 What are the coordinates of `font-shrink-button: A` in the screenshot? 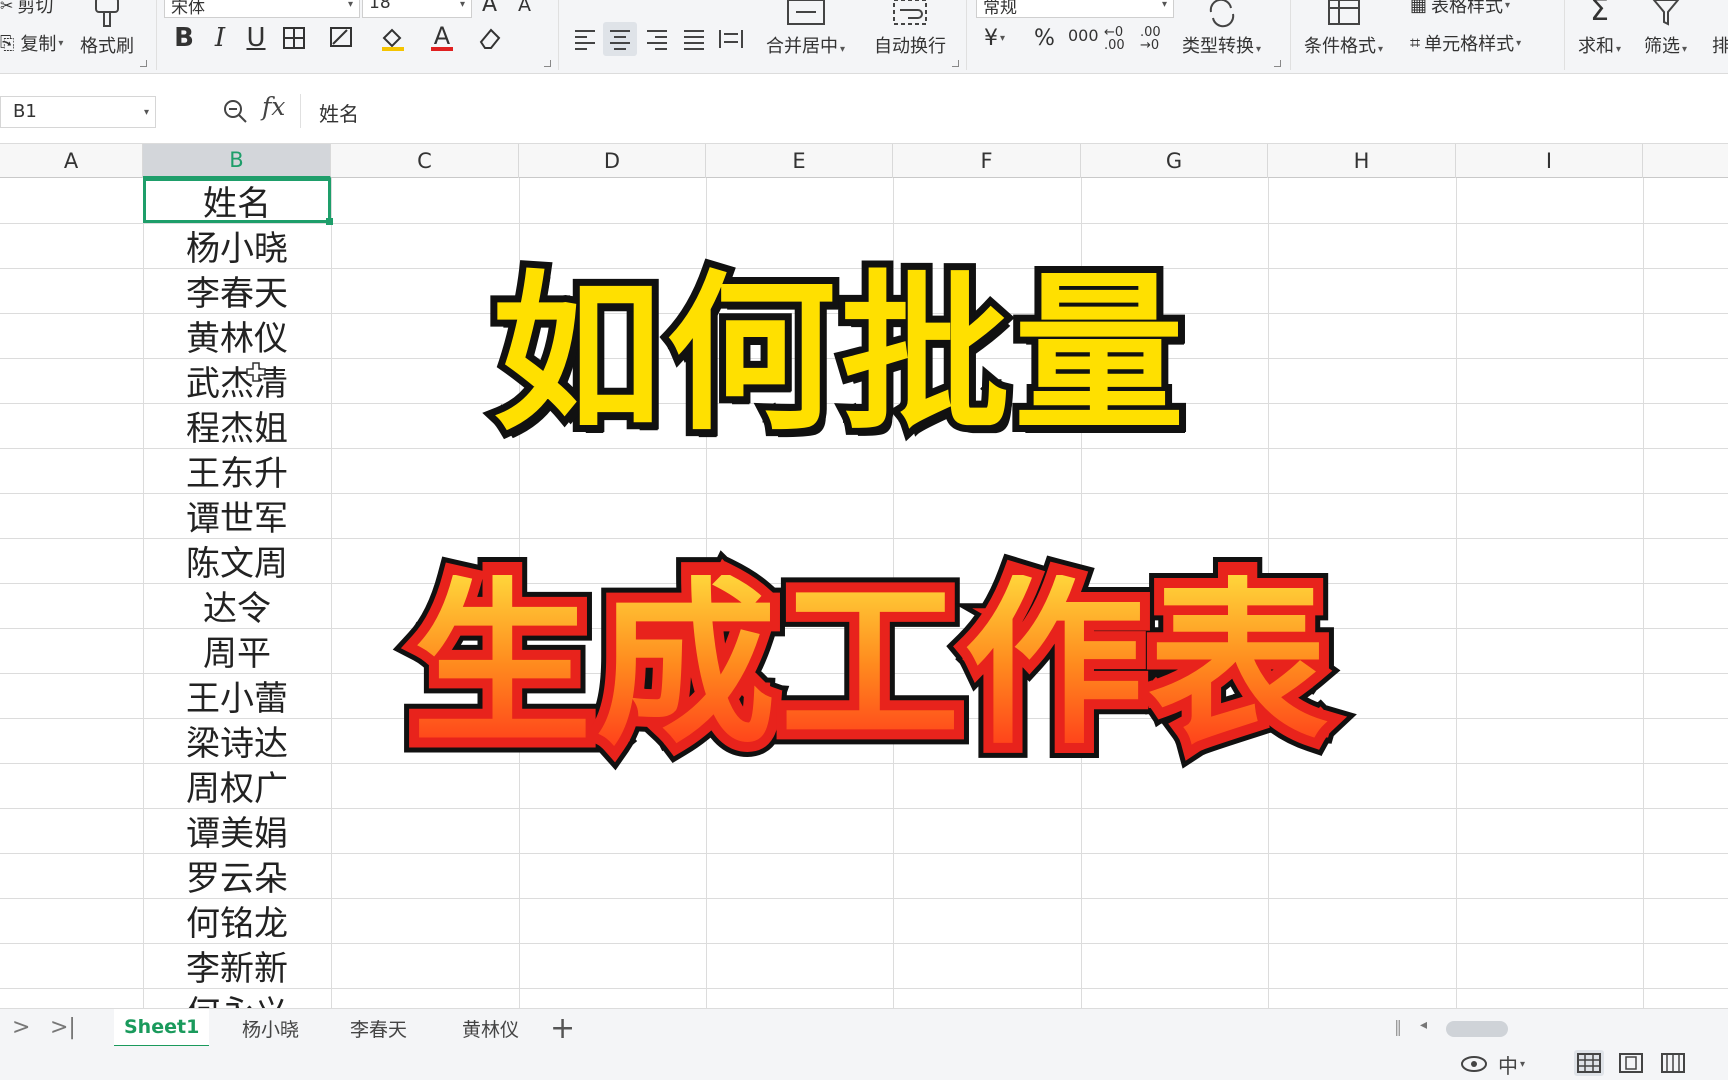 It's located at (524, 8).